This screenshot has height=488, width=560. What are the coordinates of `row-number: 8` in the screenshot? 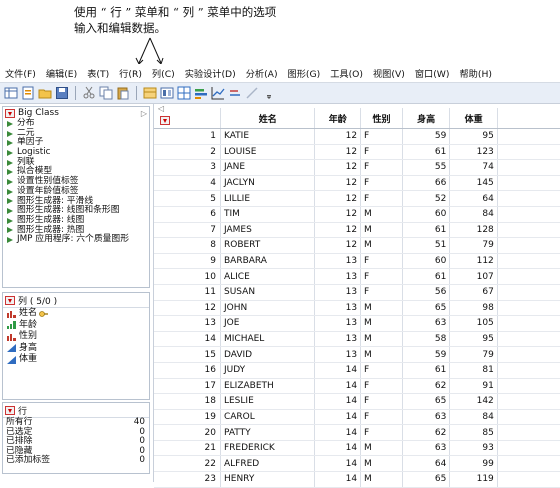 It's located at (187, 245).